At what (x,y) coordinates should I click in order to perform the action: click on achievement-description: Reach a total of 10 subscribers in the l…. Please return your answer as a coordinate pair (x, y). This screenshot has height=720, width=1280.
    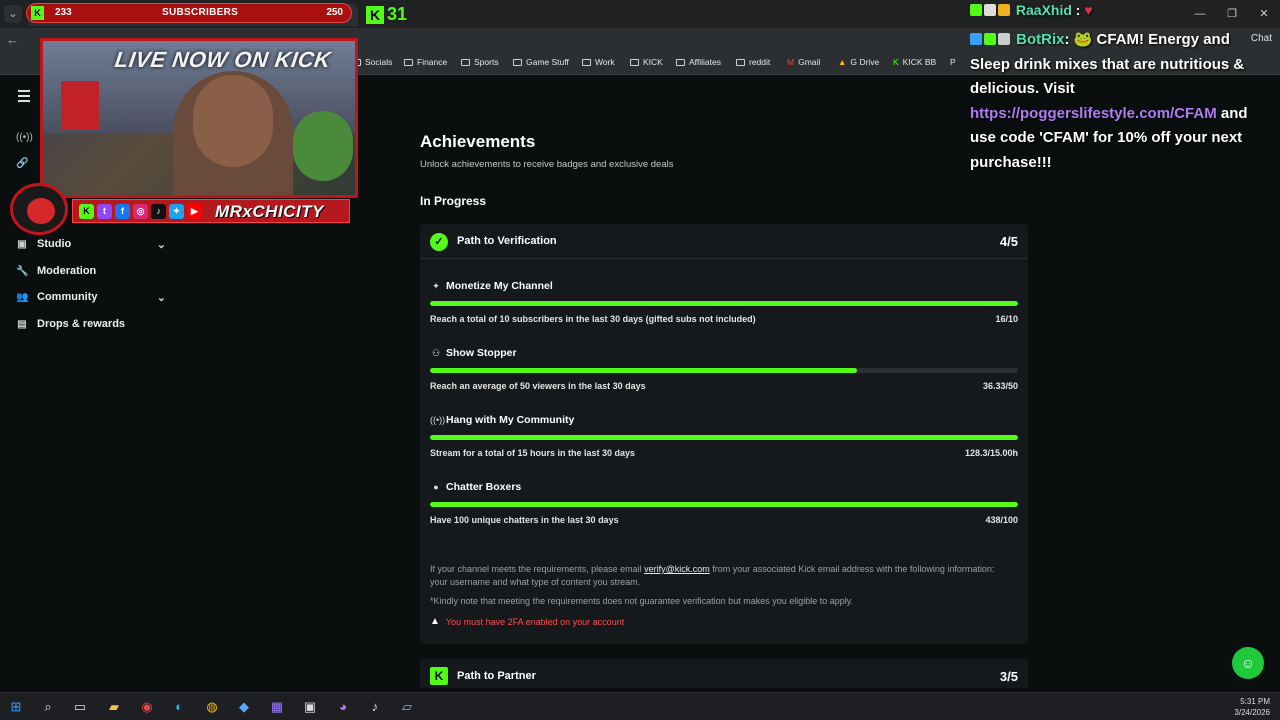
    Looking at the image, I should click on (593, 319).